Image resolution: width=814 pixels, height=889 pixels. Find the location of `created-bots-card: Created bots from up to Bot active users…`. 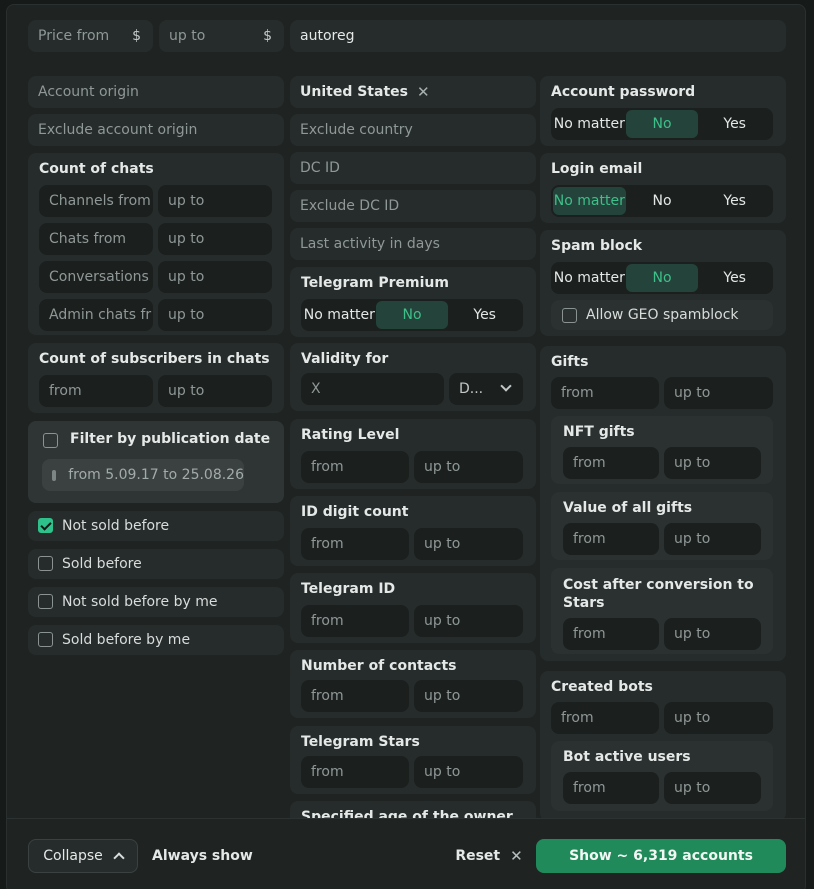

created-bots-card: Created bots from up to Bot active users… is located at coordinates (663, 746).